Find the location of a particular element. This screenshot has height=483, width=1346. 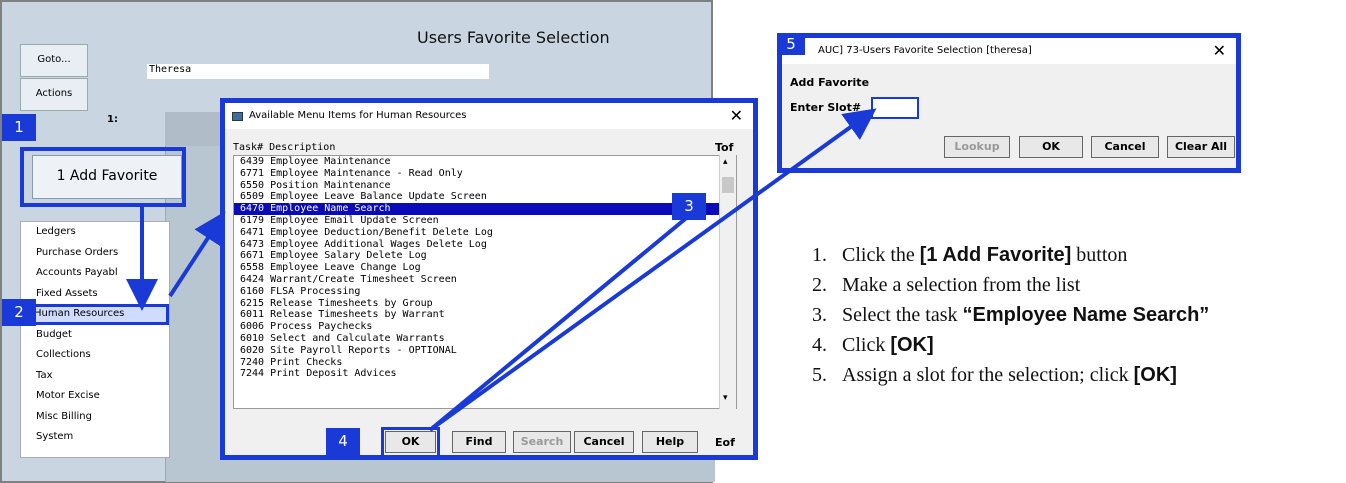

task-item: 6671 Employee Salary Delete Log is located at coordinates (485, 256).